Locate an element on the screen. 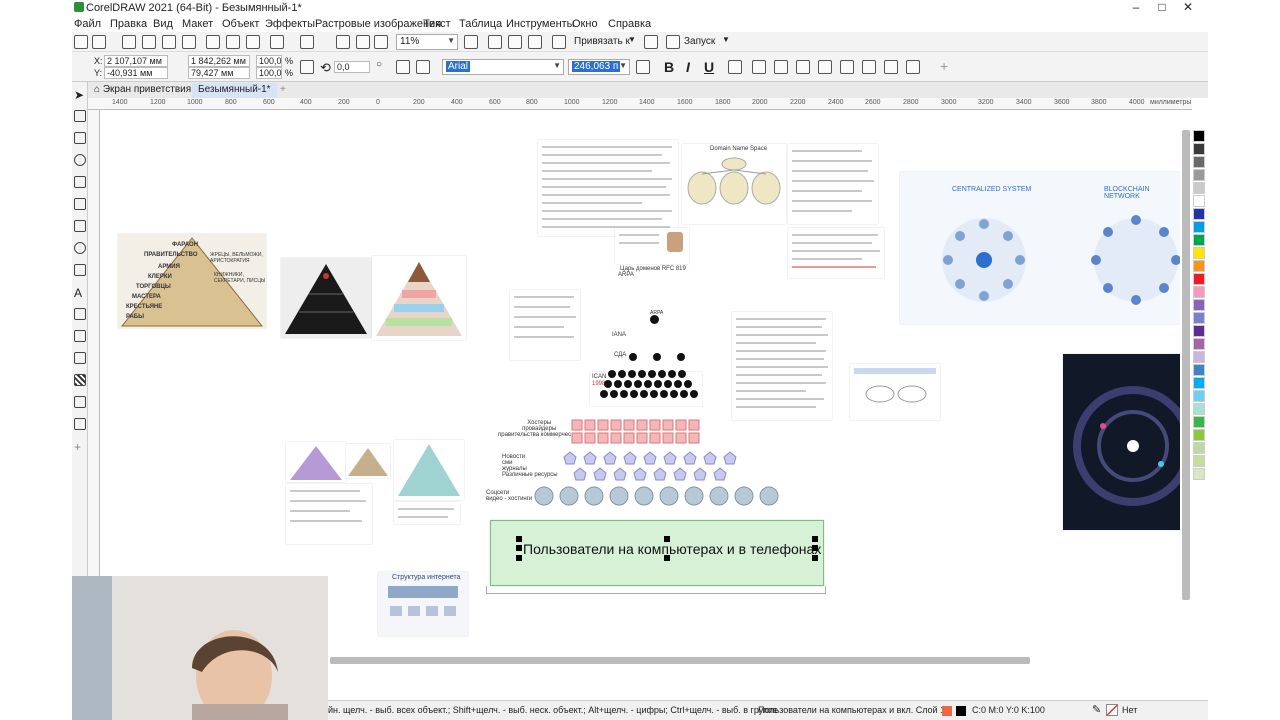 Image resolution: width=1280 pixels, height=720 pixels. colored-pyramid-image is located at coordinates (419, 298).